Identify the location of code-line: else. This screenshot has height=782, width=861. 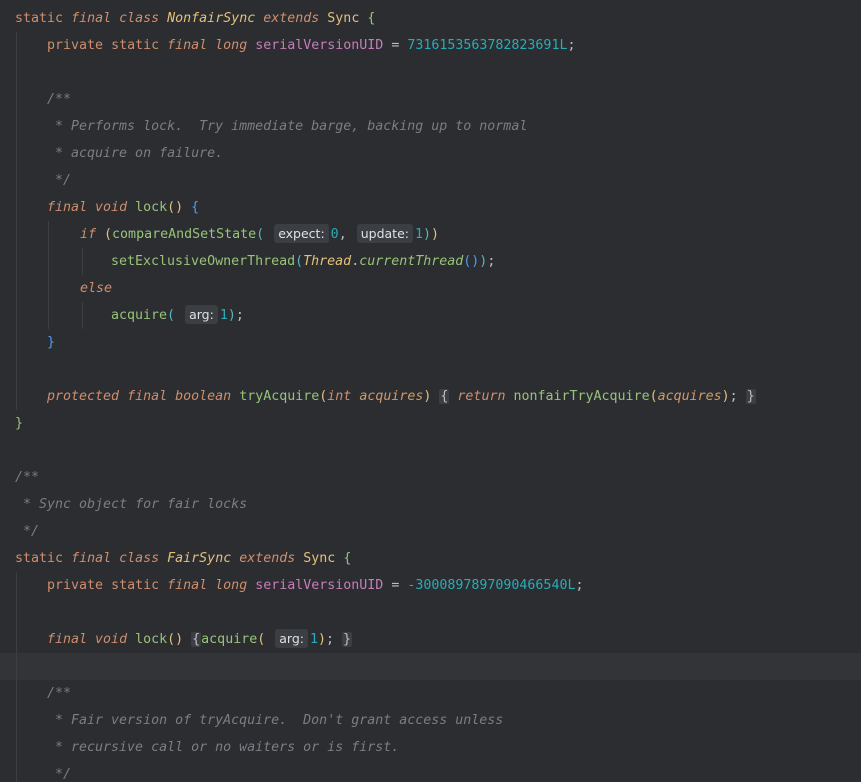
(430, 288).